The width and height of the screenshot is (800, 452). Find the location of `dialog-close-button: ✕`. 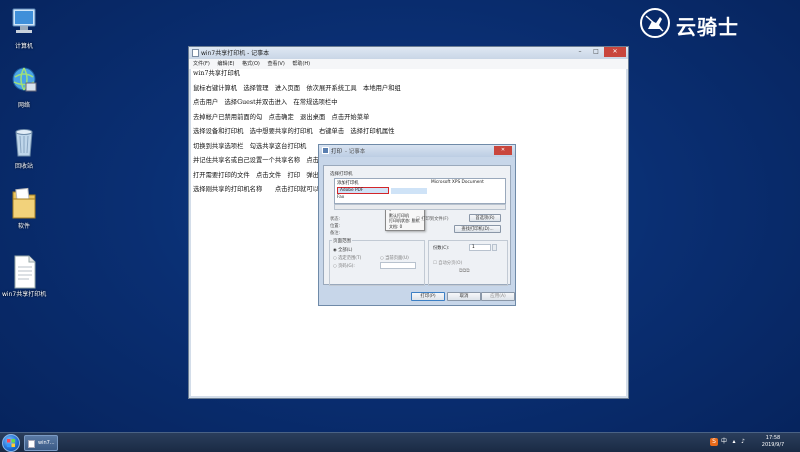

dialog-close-button: ✕ is located at coordinates (503, 150).